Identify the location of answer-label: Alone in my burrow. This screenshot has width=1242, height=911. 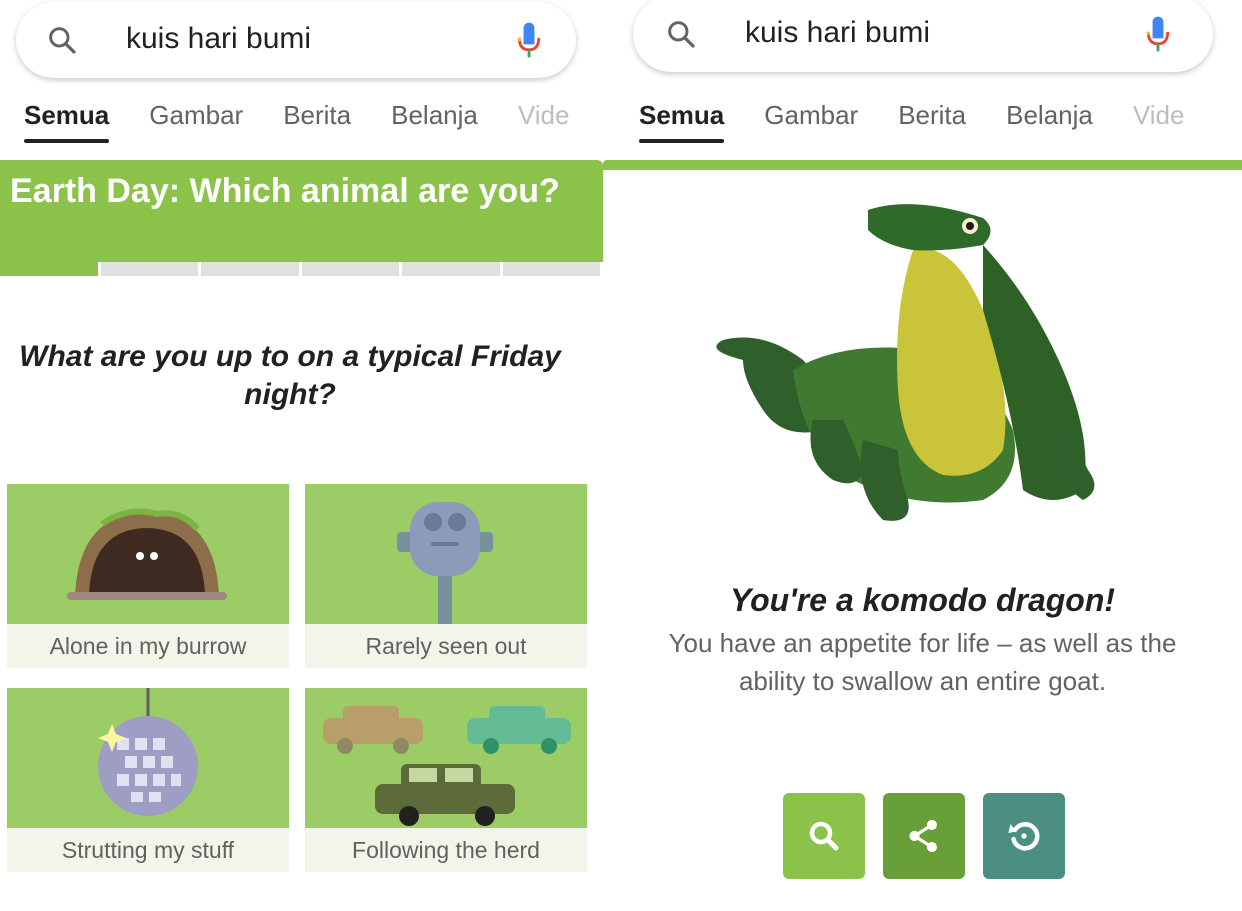
(148, 646).